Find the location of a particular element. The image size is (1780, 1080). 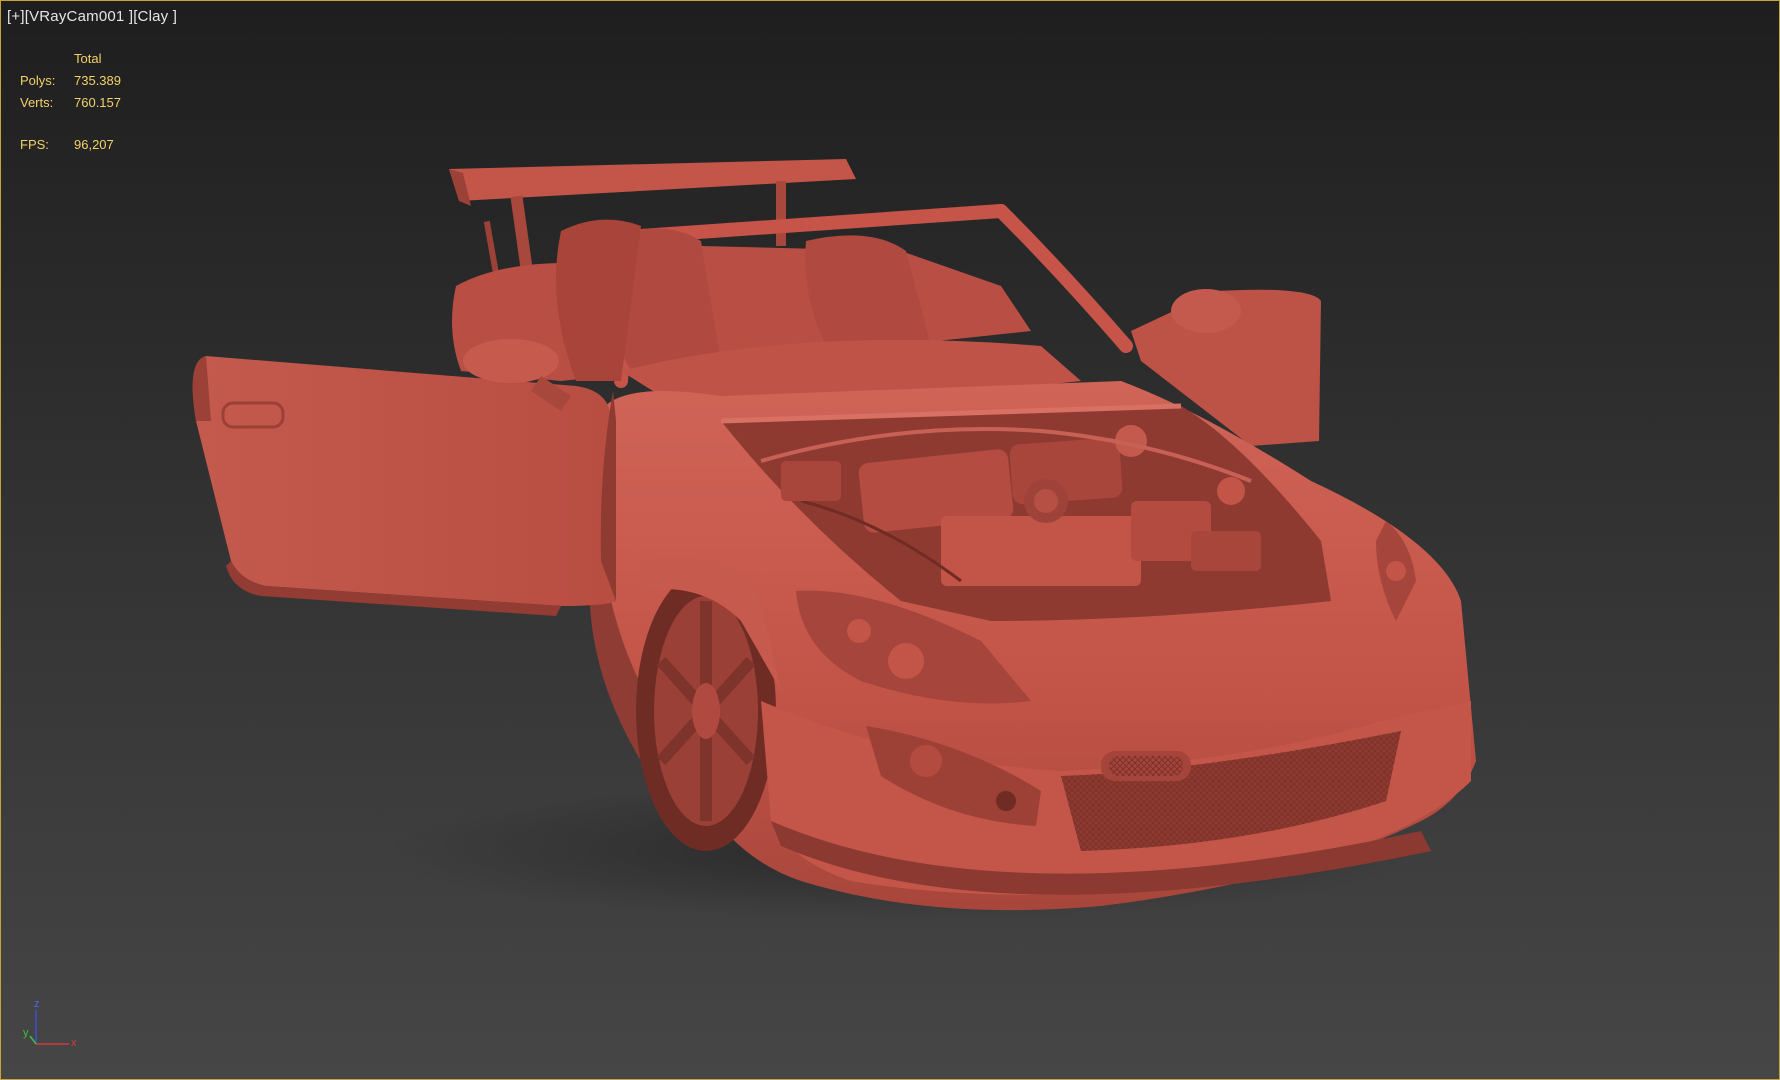

right-mirror is located at coordinates (1206, 311).